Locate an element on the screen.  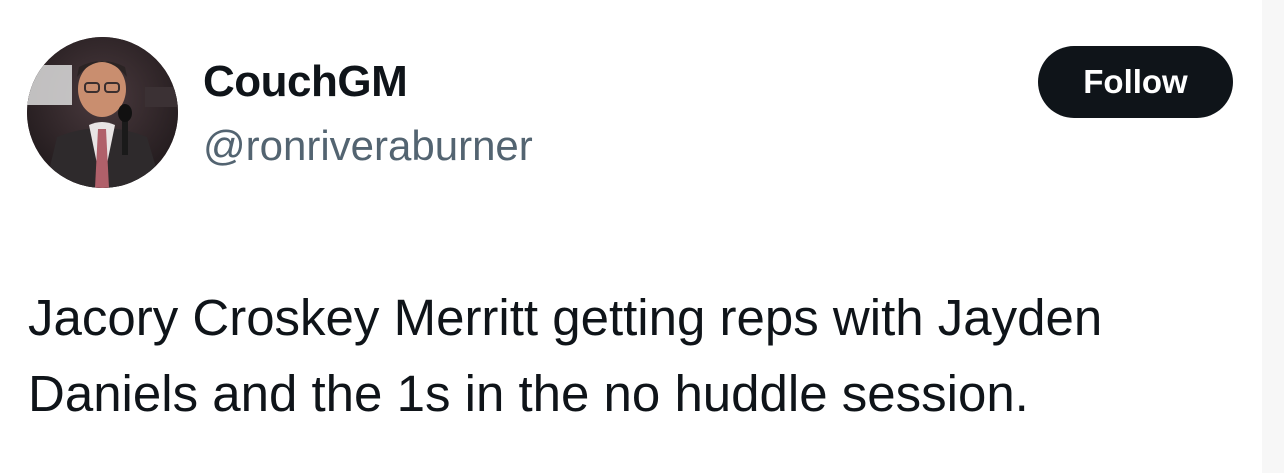
avatar-photo-icon is located at coordinates (102, 112).